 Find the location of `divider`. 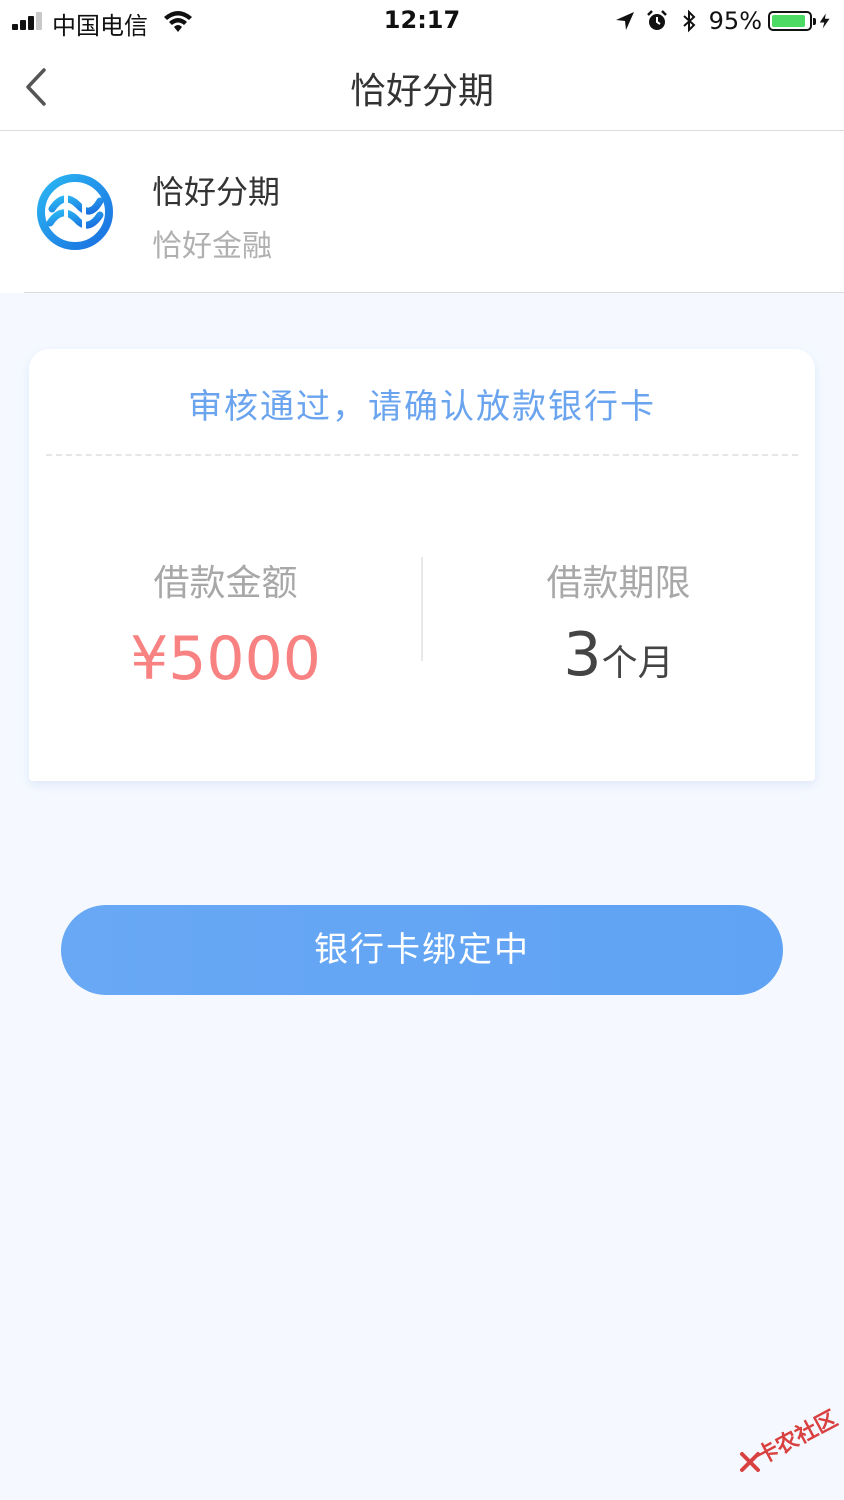

divider is located at coordinates (434, 292).